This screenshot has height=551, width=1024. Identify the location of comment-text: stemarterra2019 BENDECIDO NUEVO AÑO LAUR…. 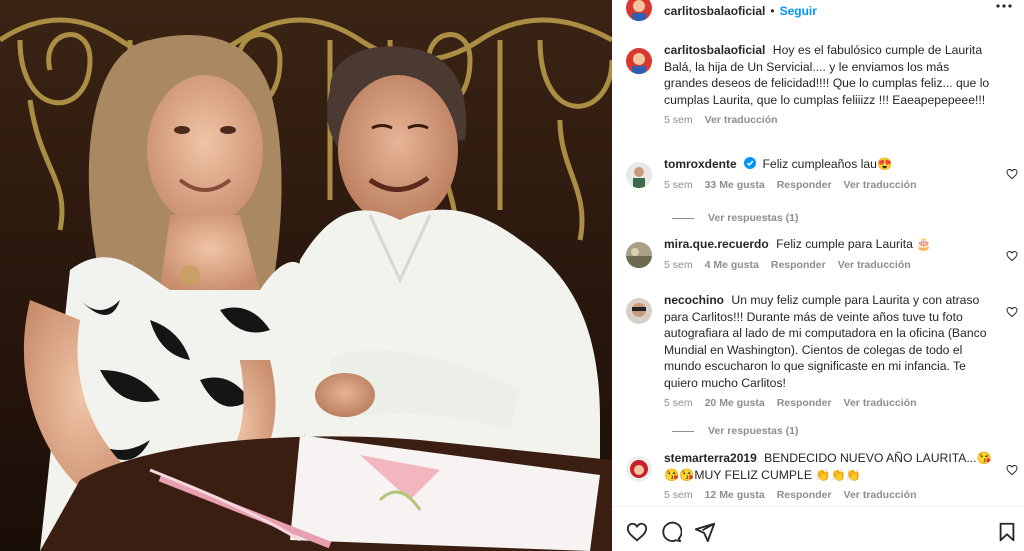
(829, 466).